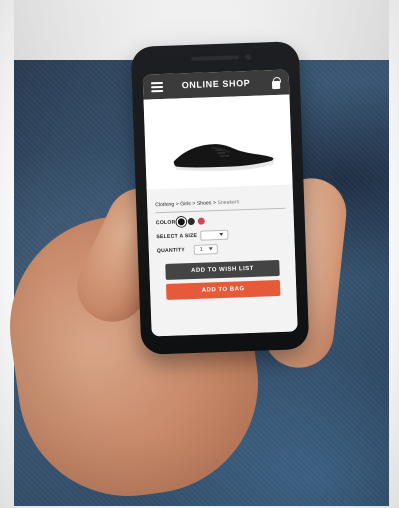 The width and height of the screenshot is (399, 508). Describe the element at coordinates (201, 221) in the screenshot. I see `color-swatch-red` at that location.